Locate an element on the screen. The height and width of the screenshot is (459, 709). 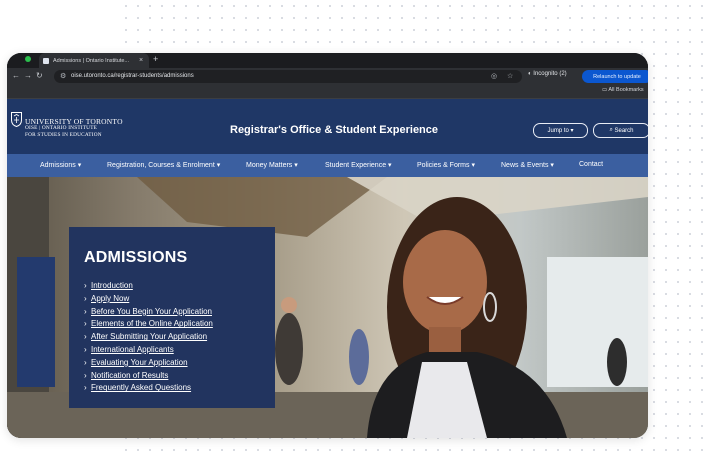
logo-line-2: OISE | ONTARIO INSTITUTE is located at coordinates (61, 128).